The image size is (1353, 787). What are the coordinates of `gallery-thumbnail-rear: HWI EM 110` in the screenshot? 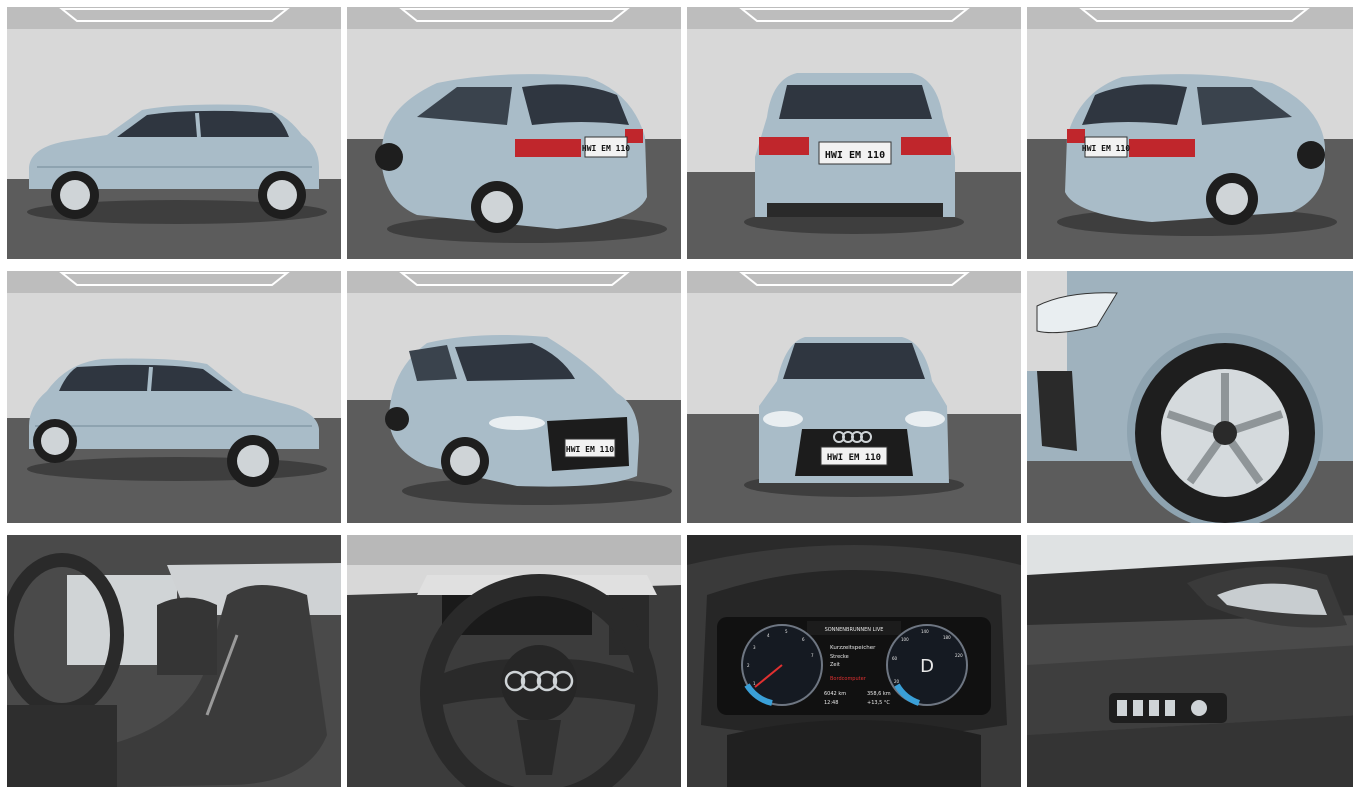 It's located at (854, 133).